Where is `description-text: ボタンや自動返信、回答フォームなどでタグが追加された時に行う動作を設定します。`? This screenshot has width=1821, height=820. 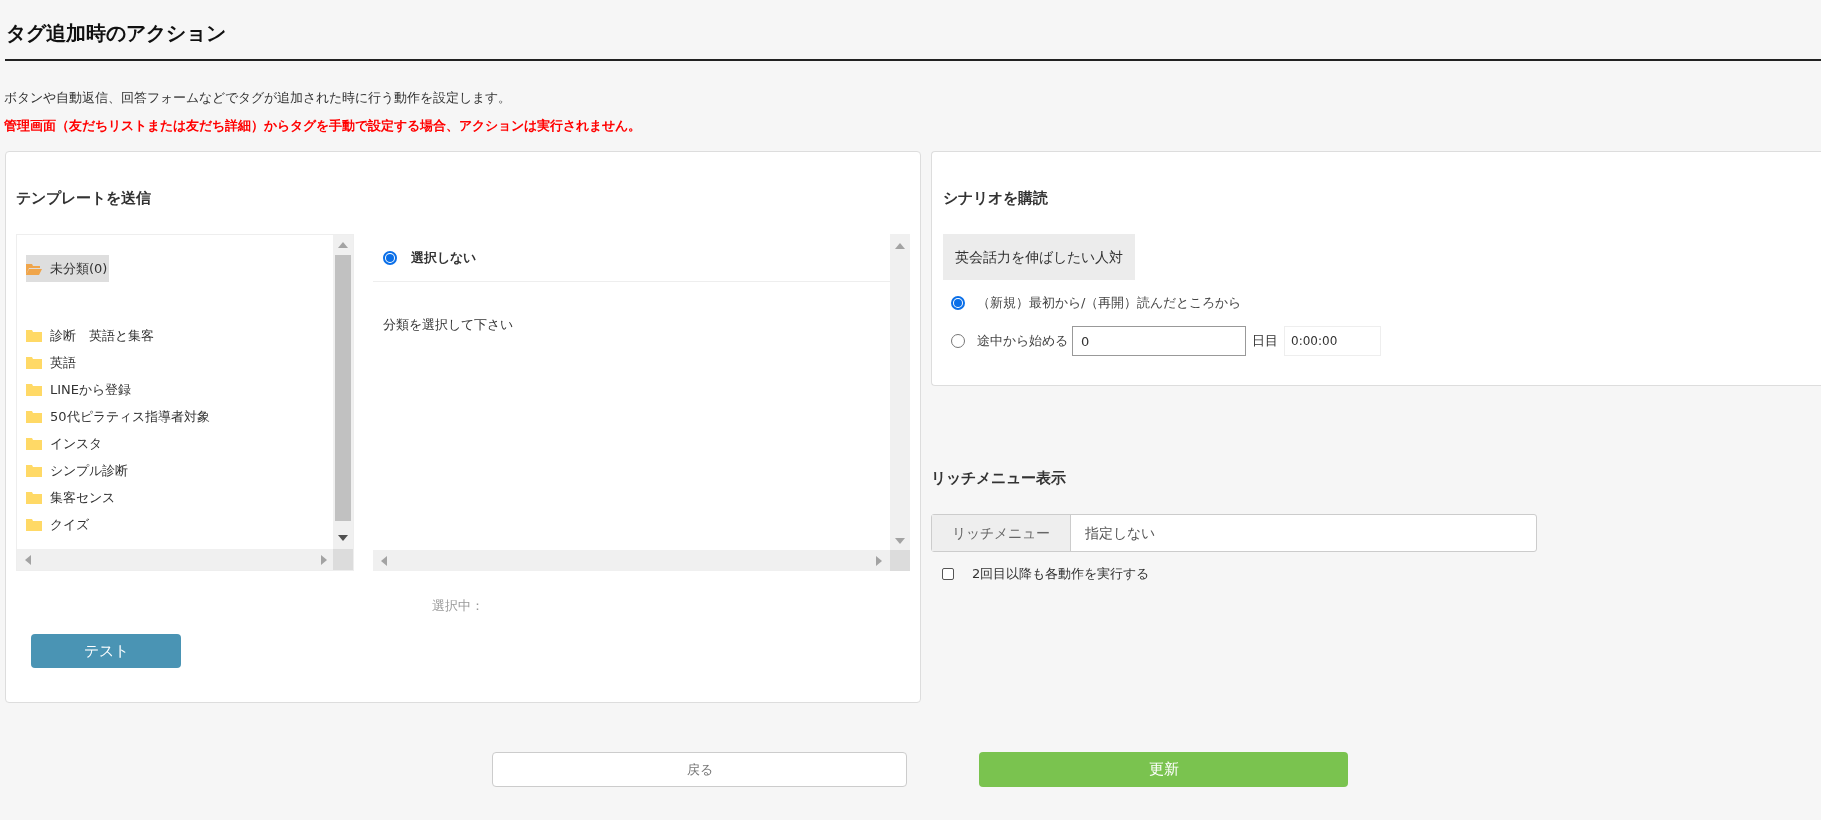
description-text: ボタンや自動返信、回答フォームなどでタグが追加された時に行う動作を設定します。 is located at coordinates (257, 97).